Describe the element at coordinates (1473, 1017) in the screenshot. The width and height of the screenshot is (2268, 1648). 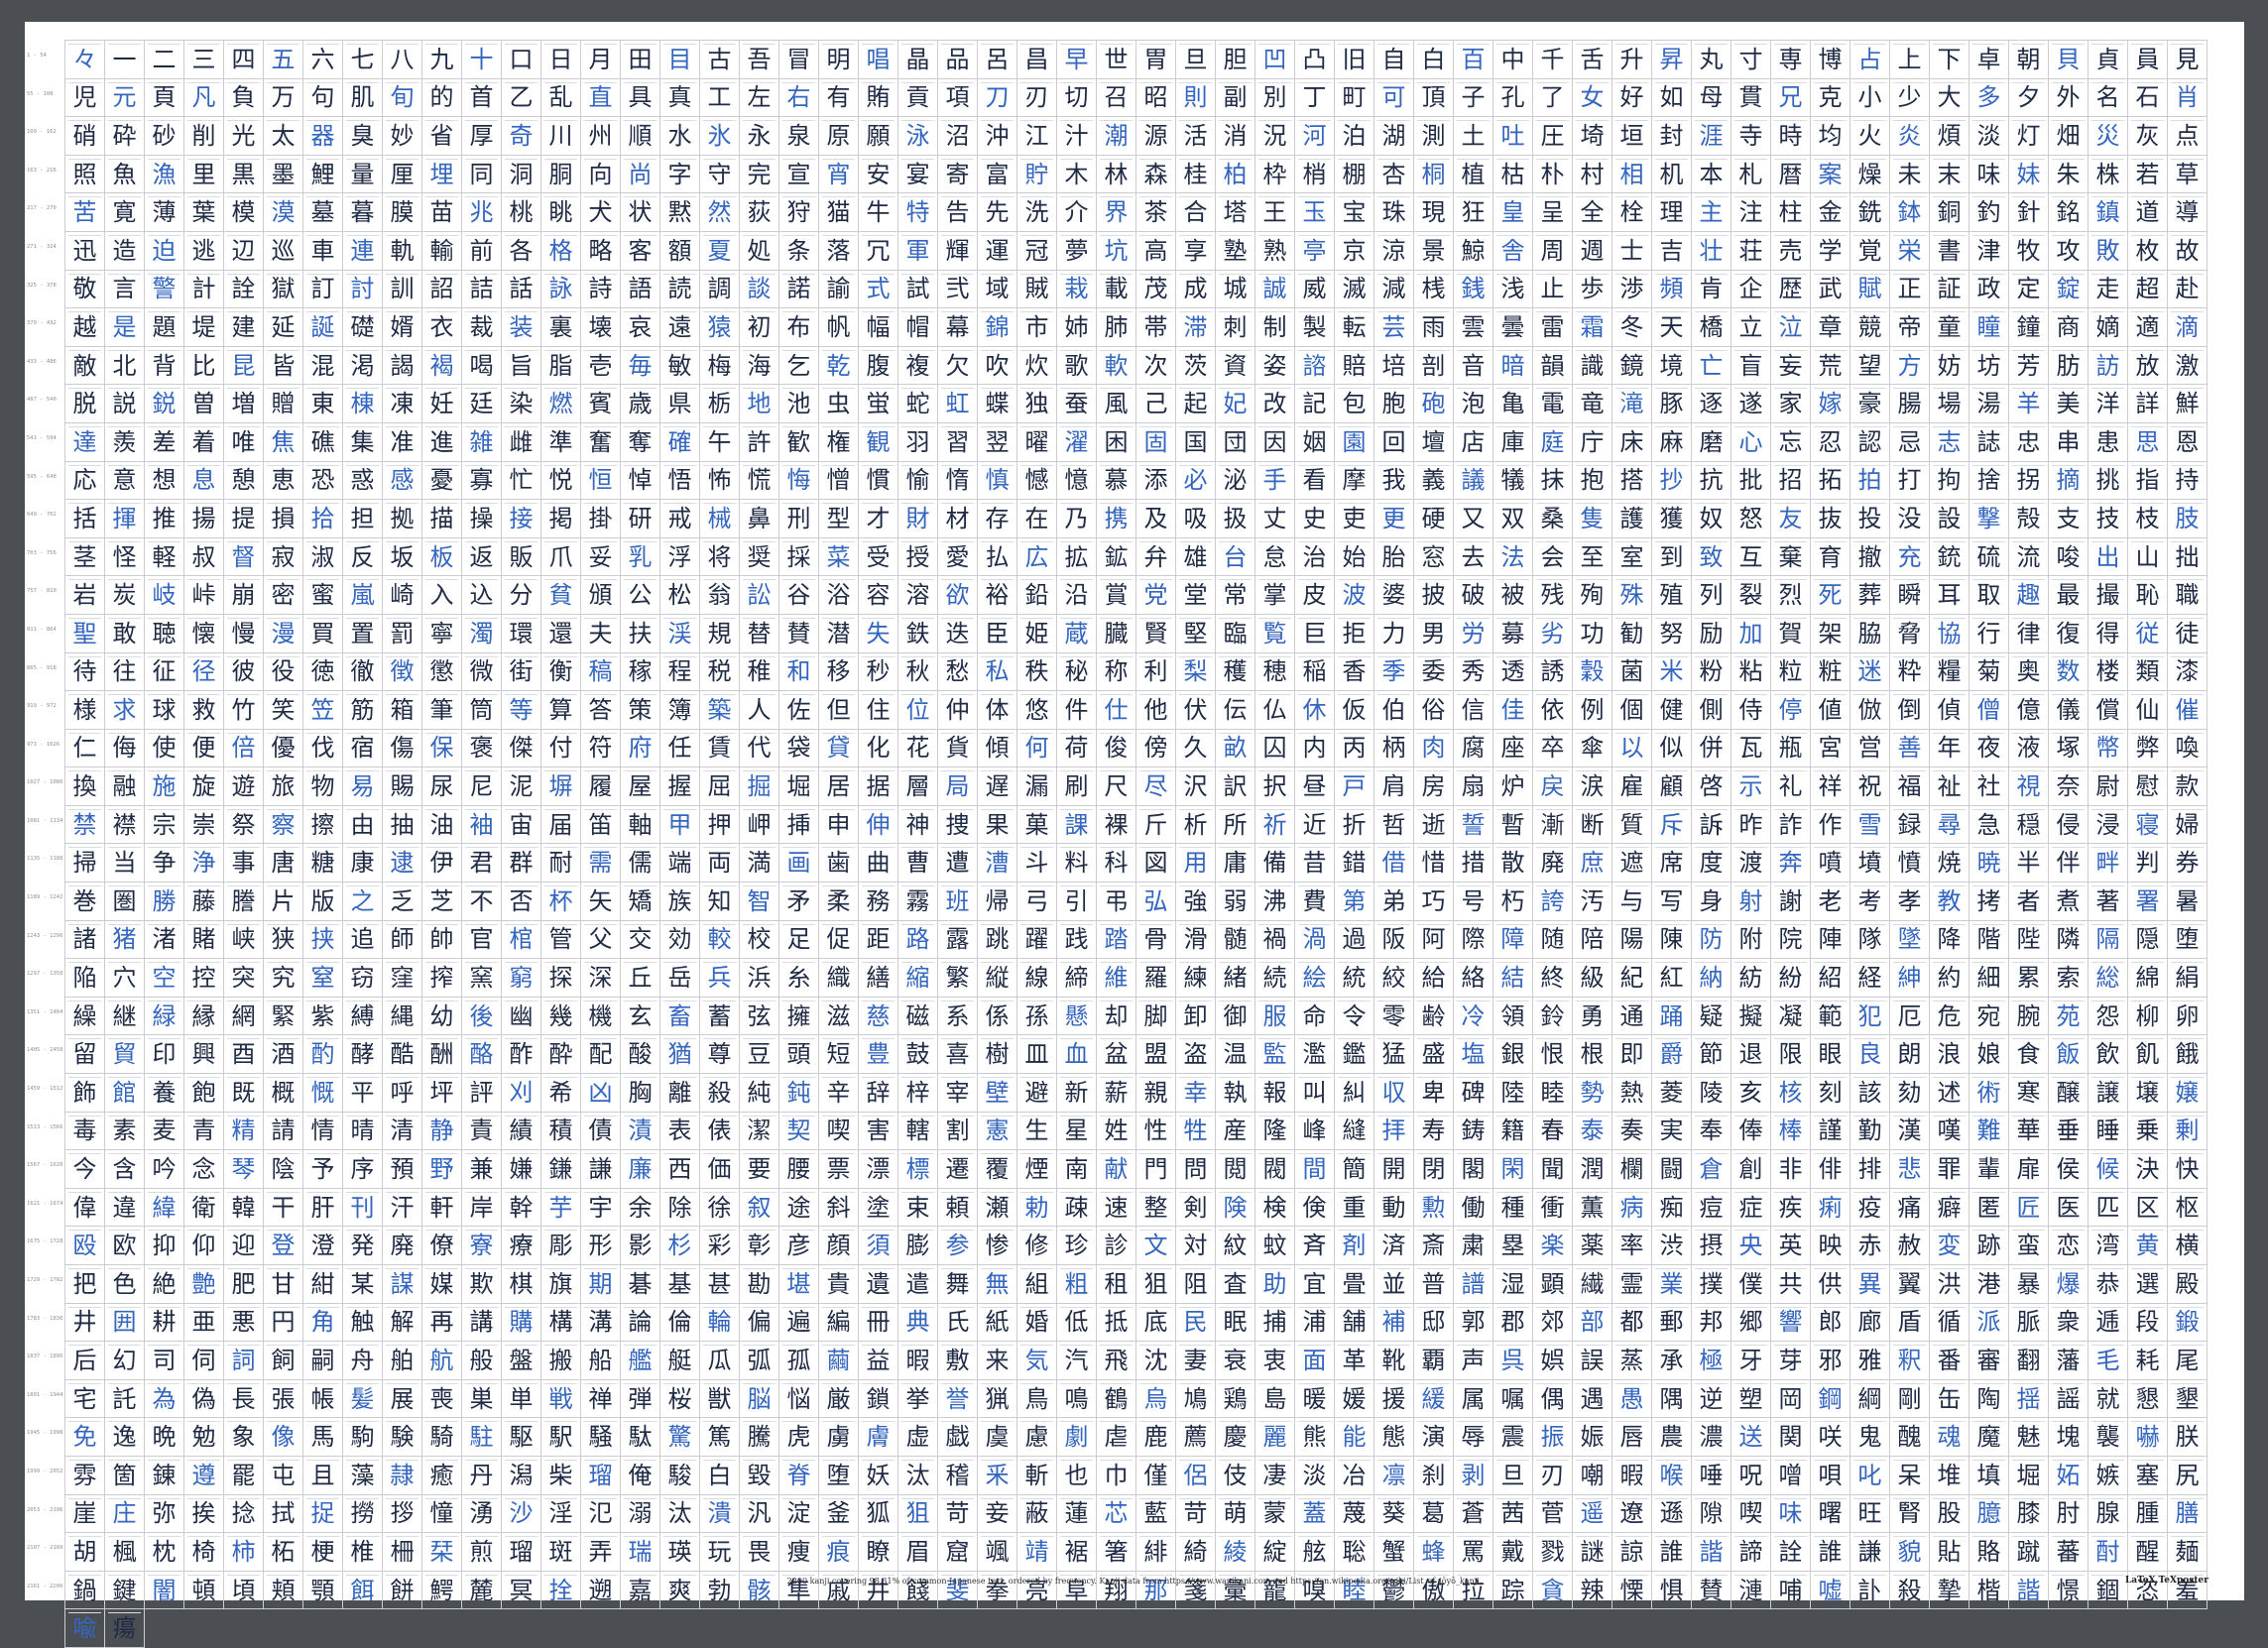
I see `kanji-cell: 冷` at that location.